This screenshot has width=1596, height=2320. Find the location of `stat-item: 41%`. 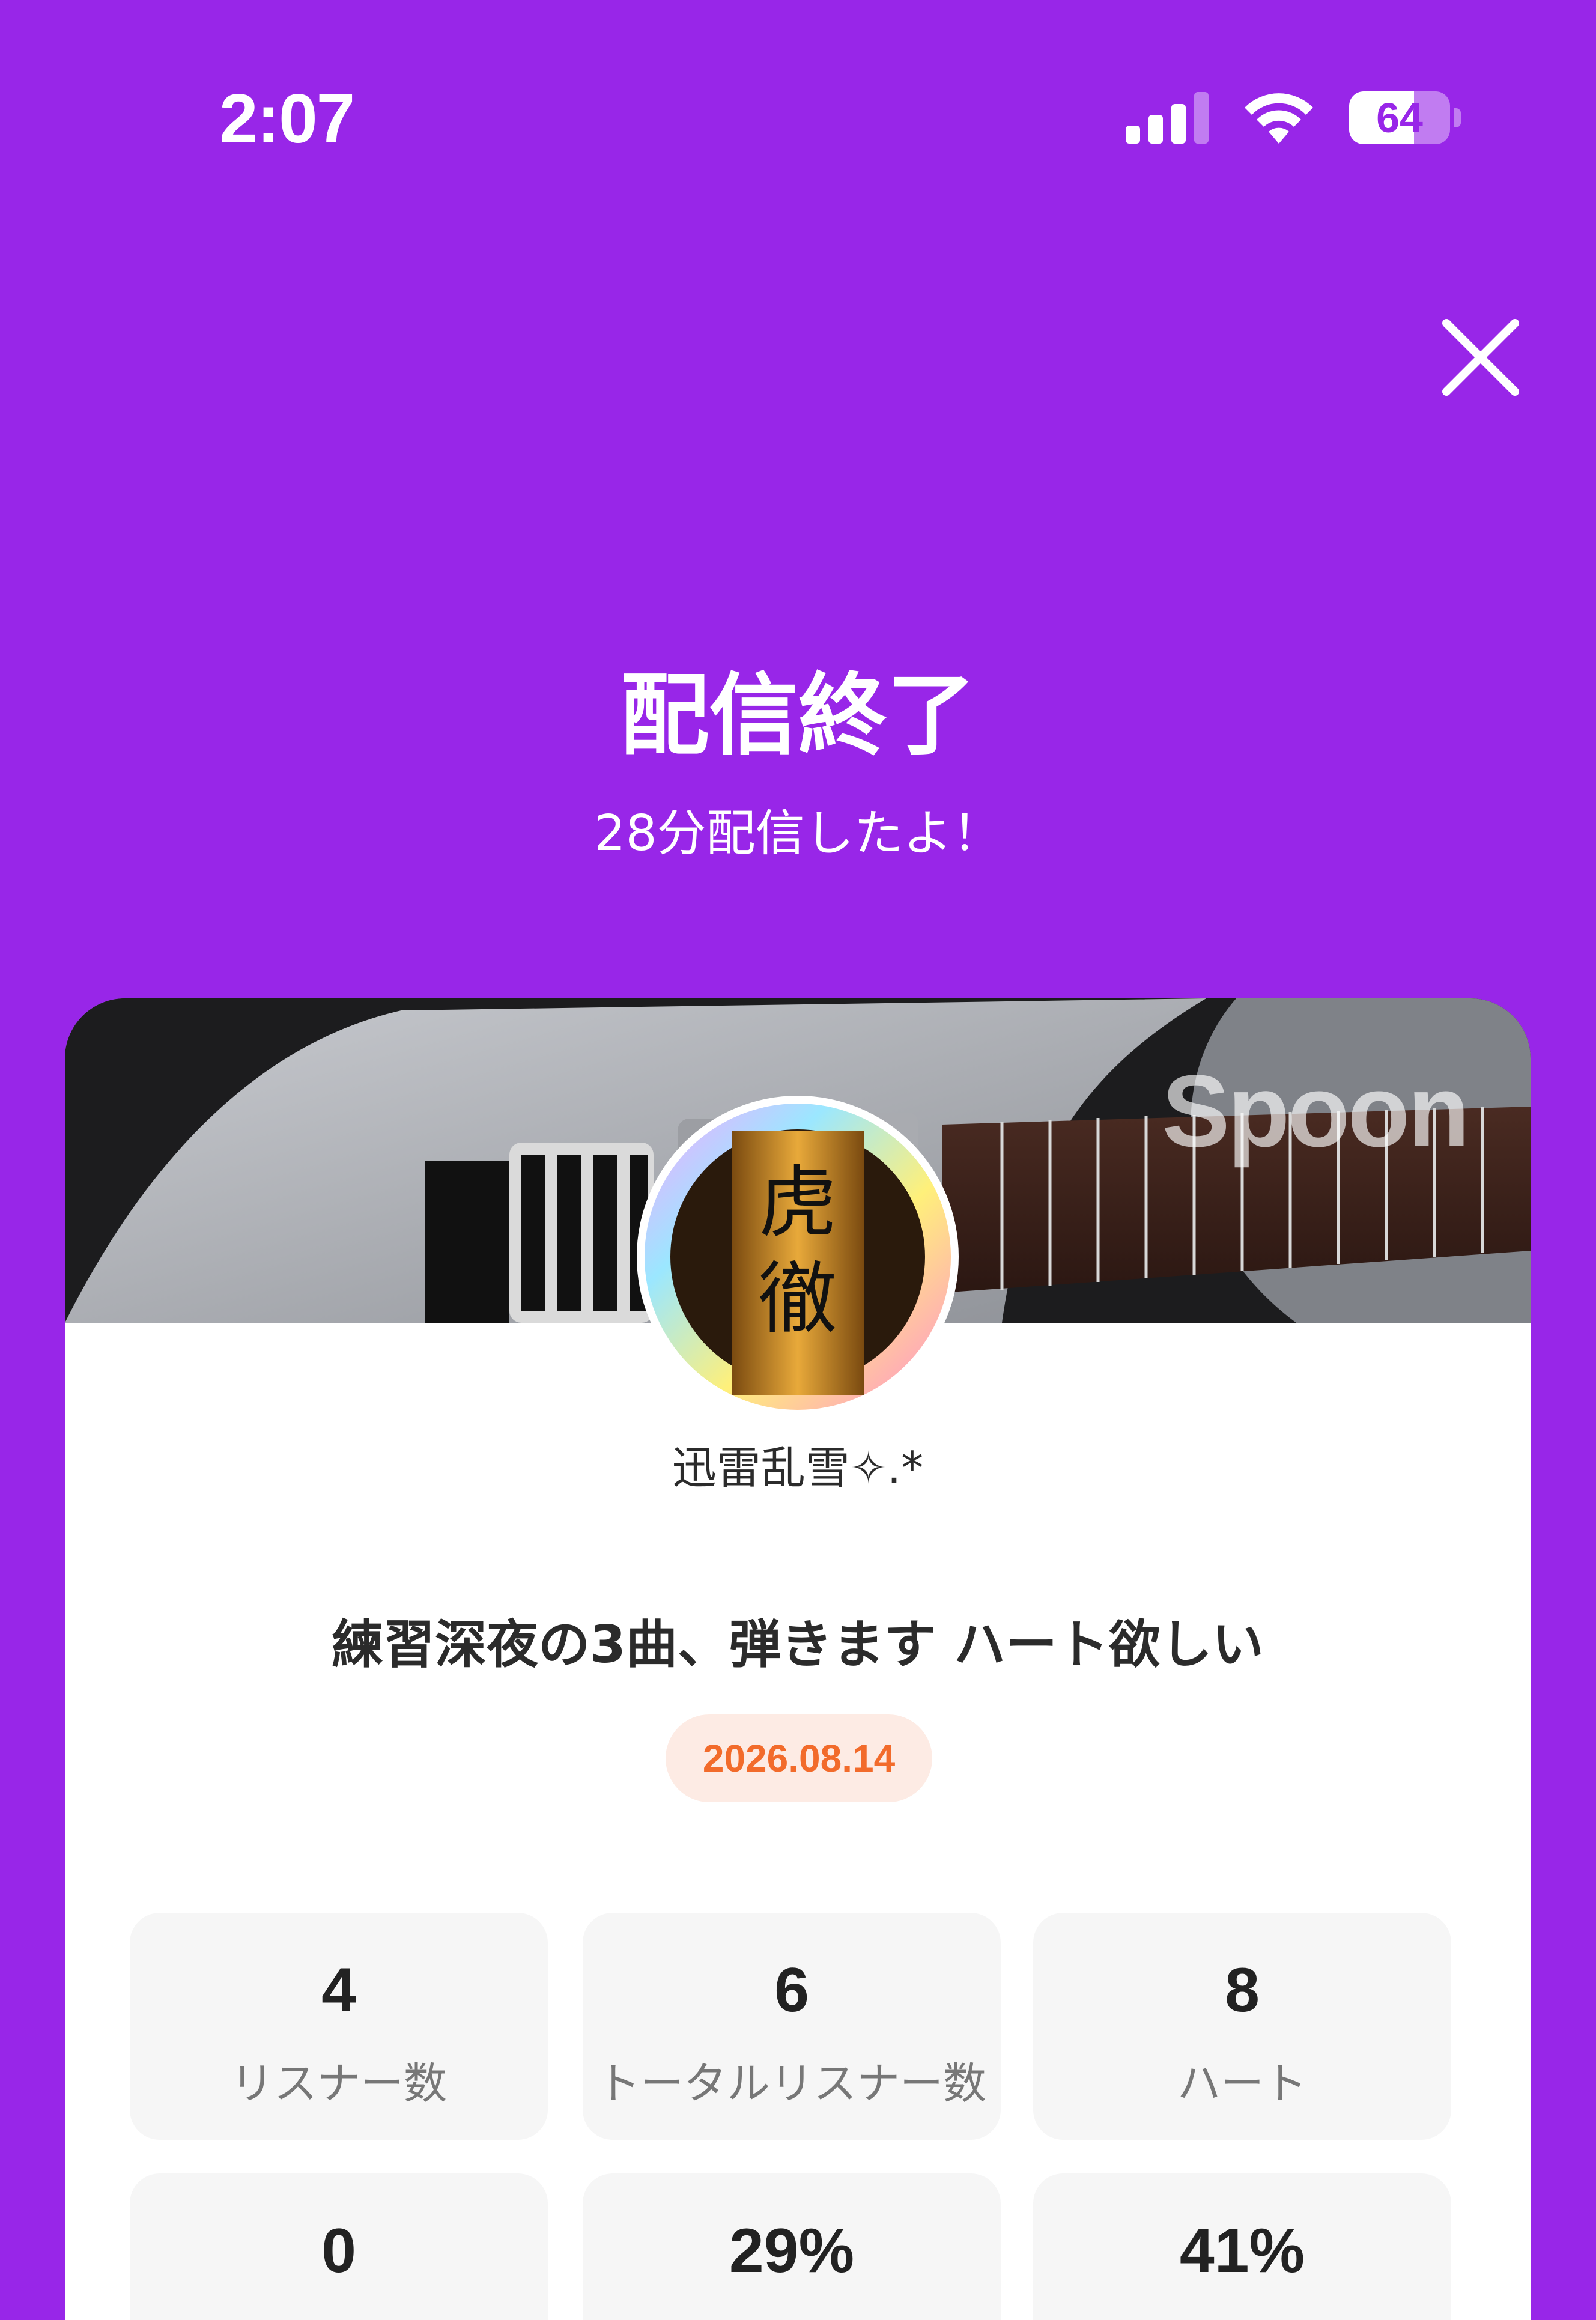

stat-item: 41% is located at coordinates (1242, 2246).